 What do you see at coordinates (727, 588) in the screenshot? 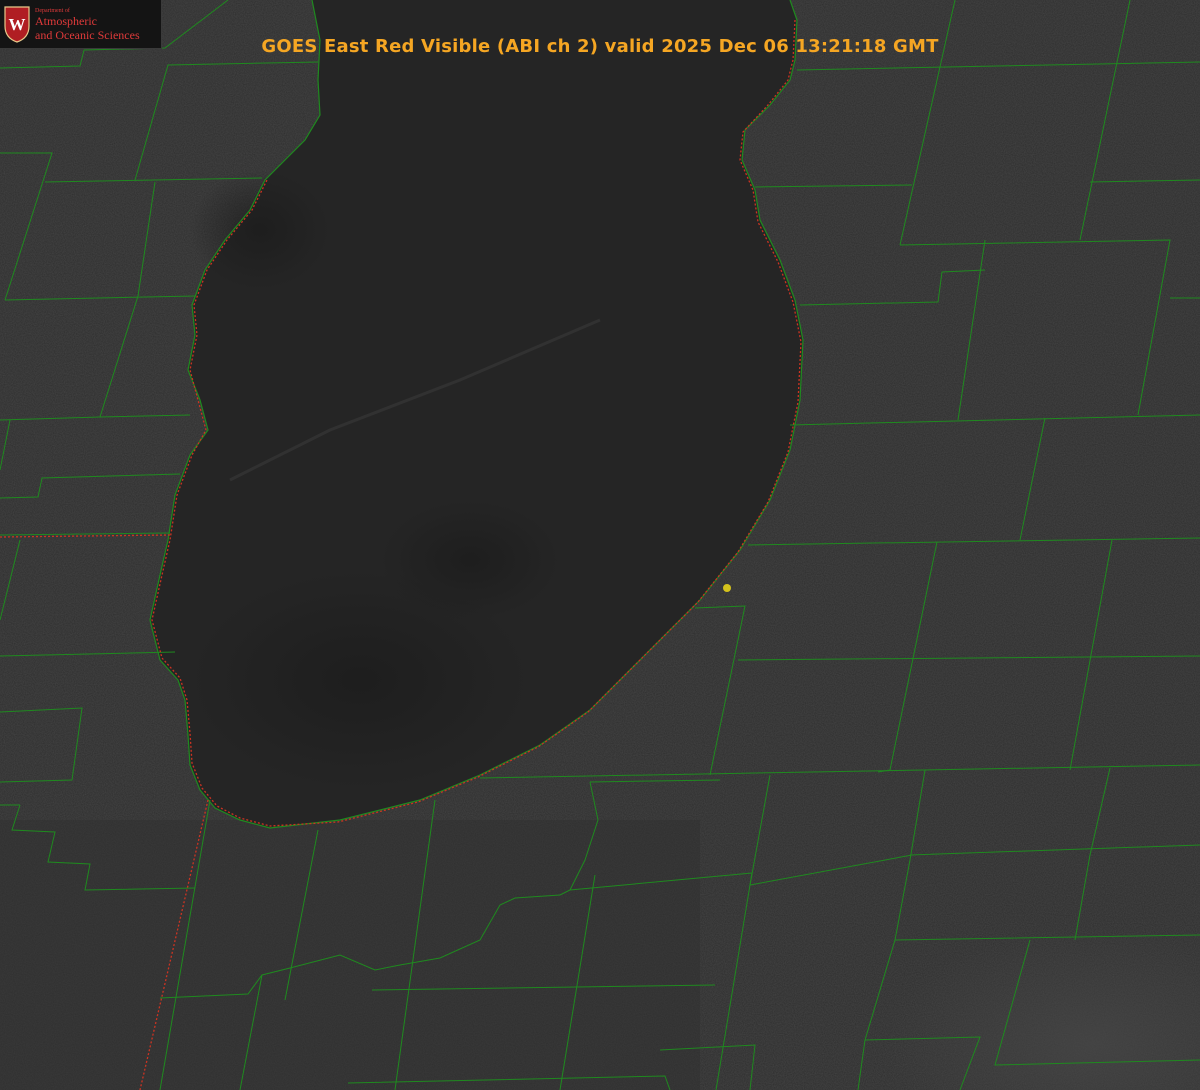
I see `location-marker` at bounding box center [727, 588].